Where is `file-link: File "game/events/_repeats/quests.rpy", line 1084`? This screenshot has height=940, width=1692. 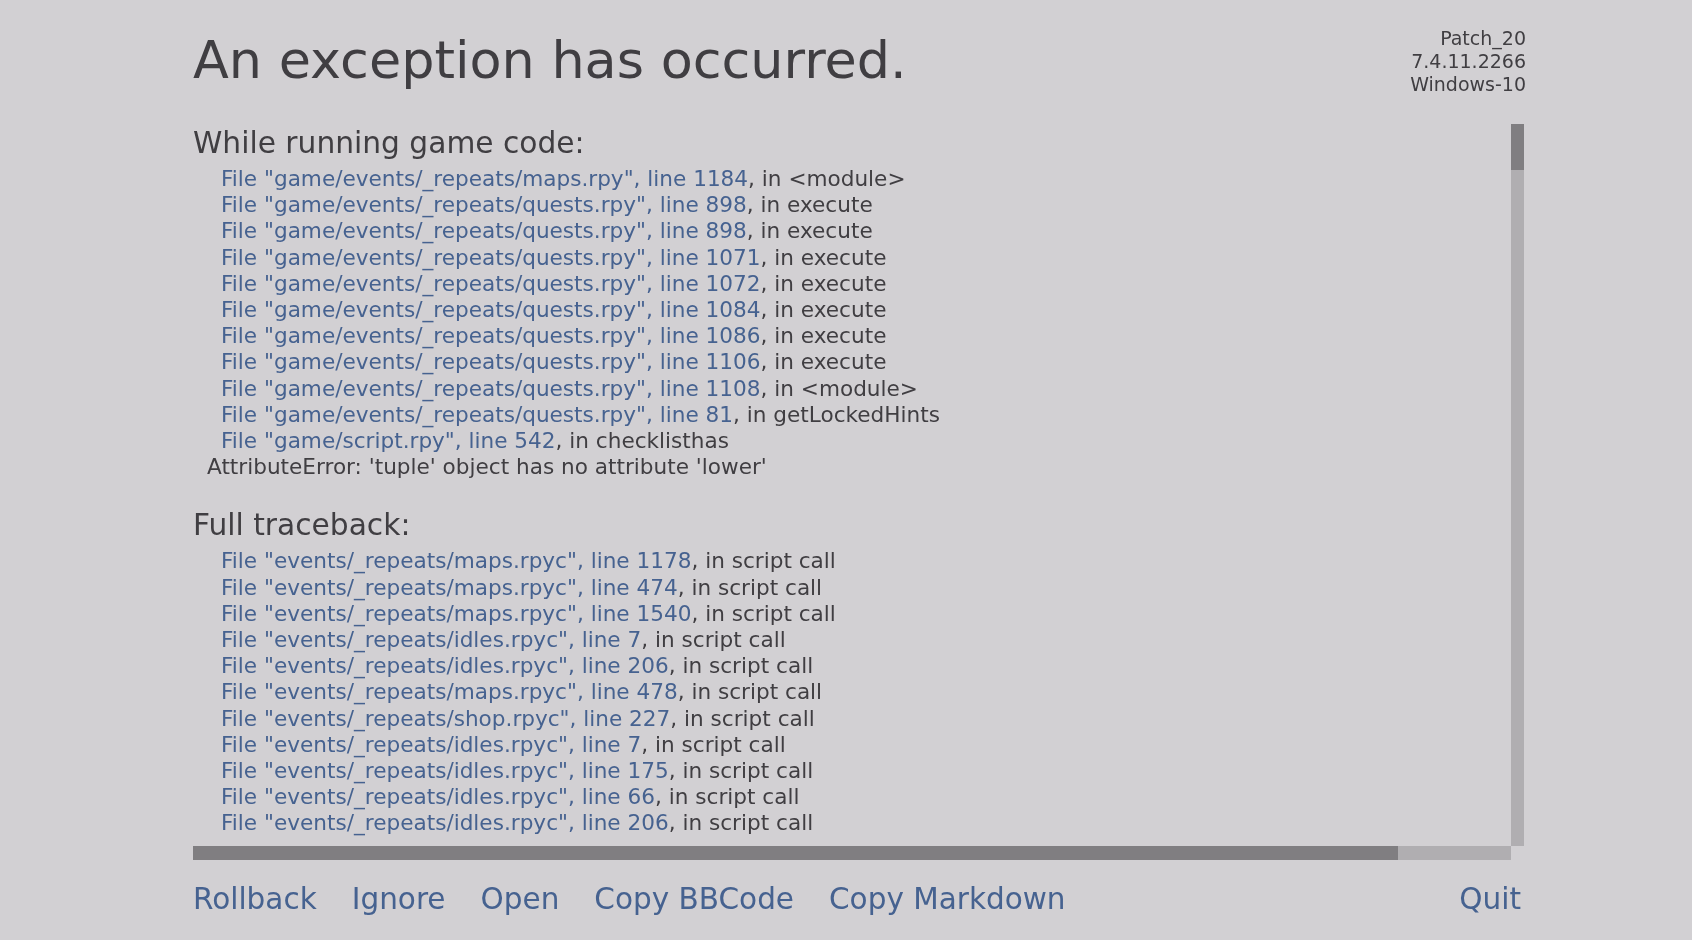 file-link: File "game/events/_repeats/quests.rpy", line 1084 is located at coordinates (491, 309).